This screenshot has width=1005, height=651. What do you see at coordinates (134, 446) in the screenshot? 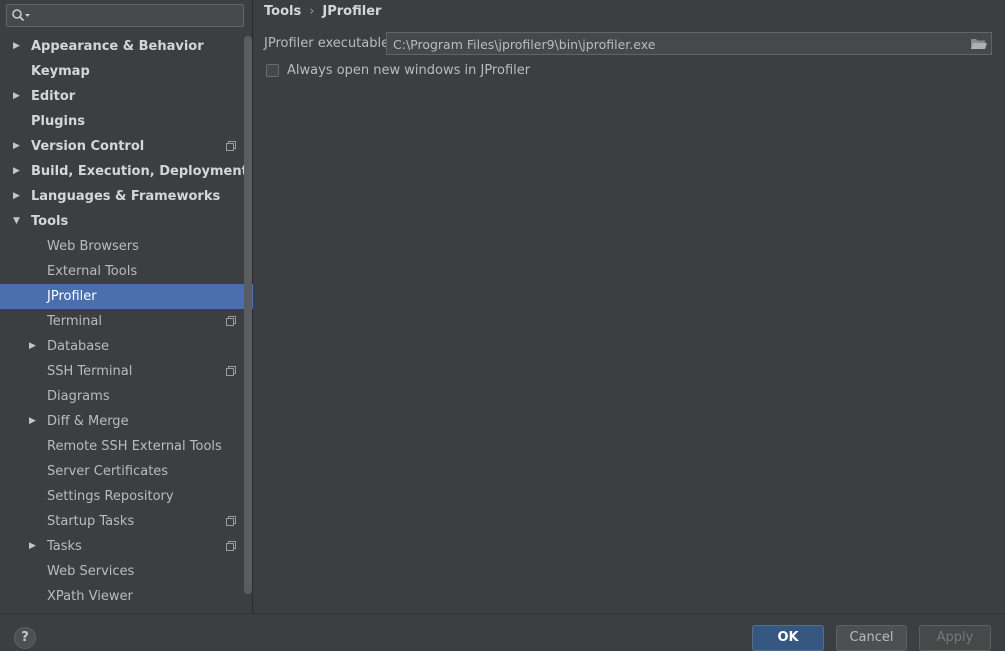
I see `tree-item-label: Remote SSH External Tools` at bounding box center [134, 446].